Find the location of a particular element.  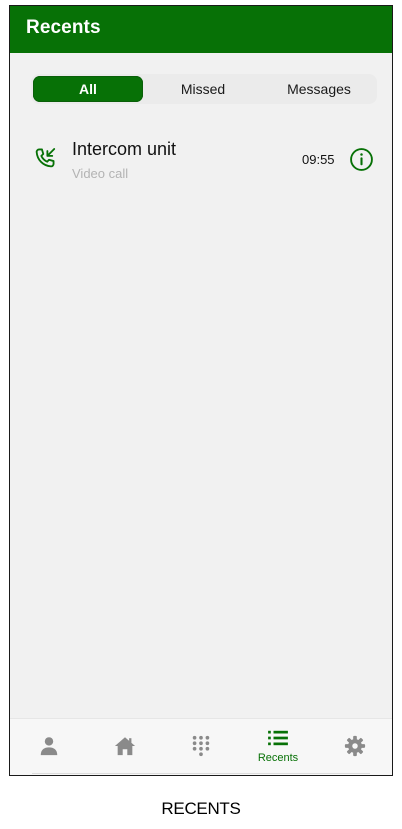

page-title: Recents is located at coordinates (63, 27).